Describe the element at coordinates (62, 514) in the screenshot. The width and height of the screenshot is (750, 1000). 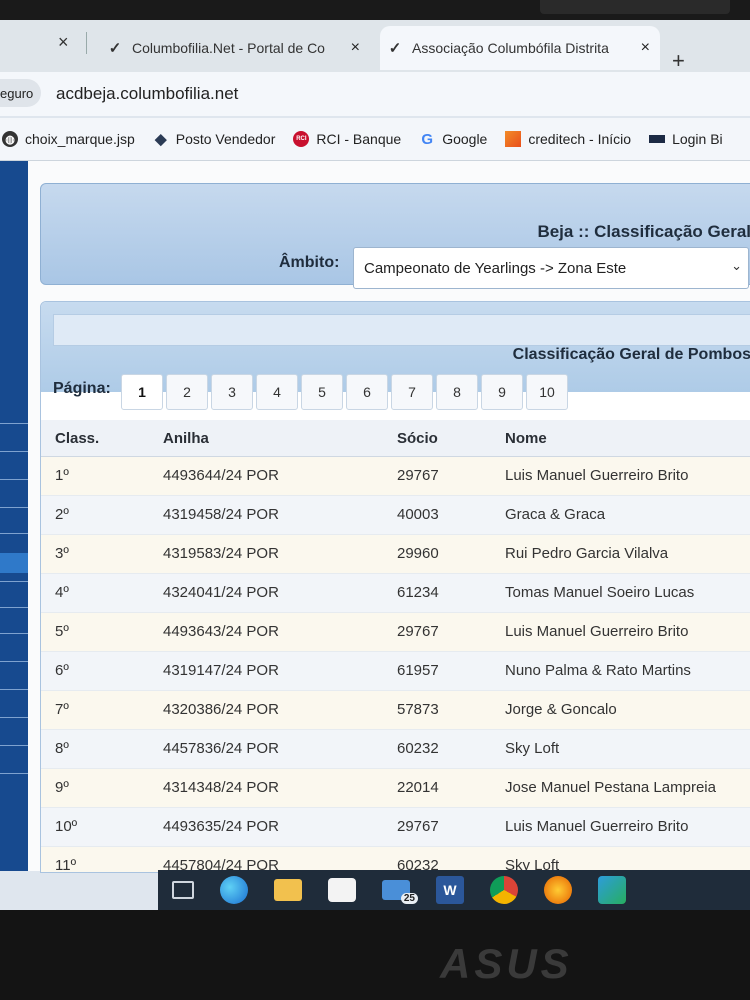
I see `cell-class: 2º` at that location.